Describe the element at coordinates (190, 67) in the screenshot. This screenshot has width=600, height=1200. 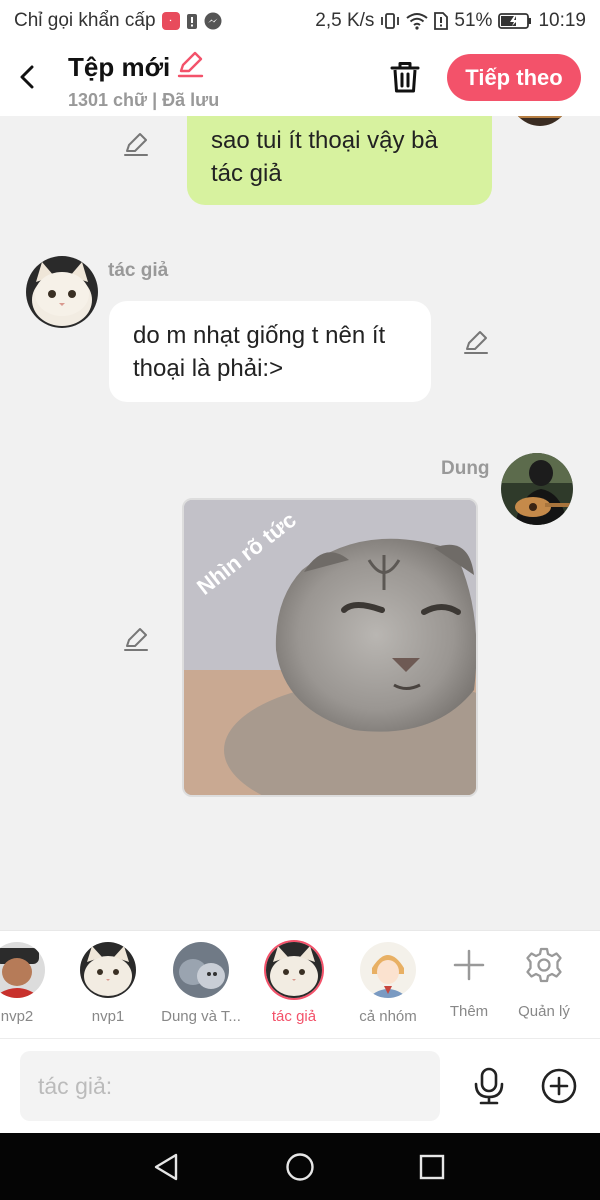
I see `edit-title-icon` at that location.